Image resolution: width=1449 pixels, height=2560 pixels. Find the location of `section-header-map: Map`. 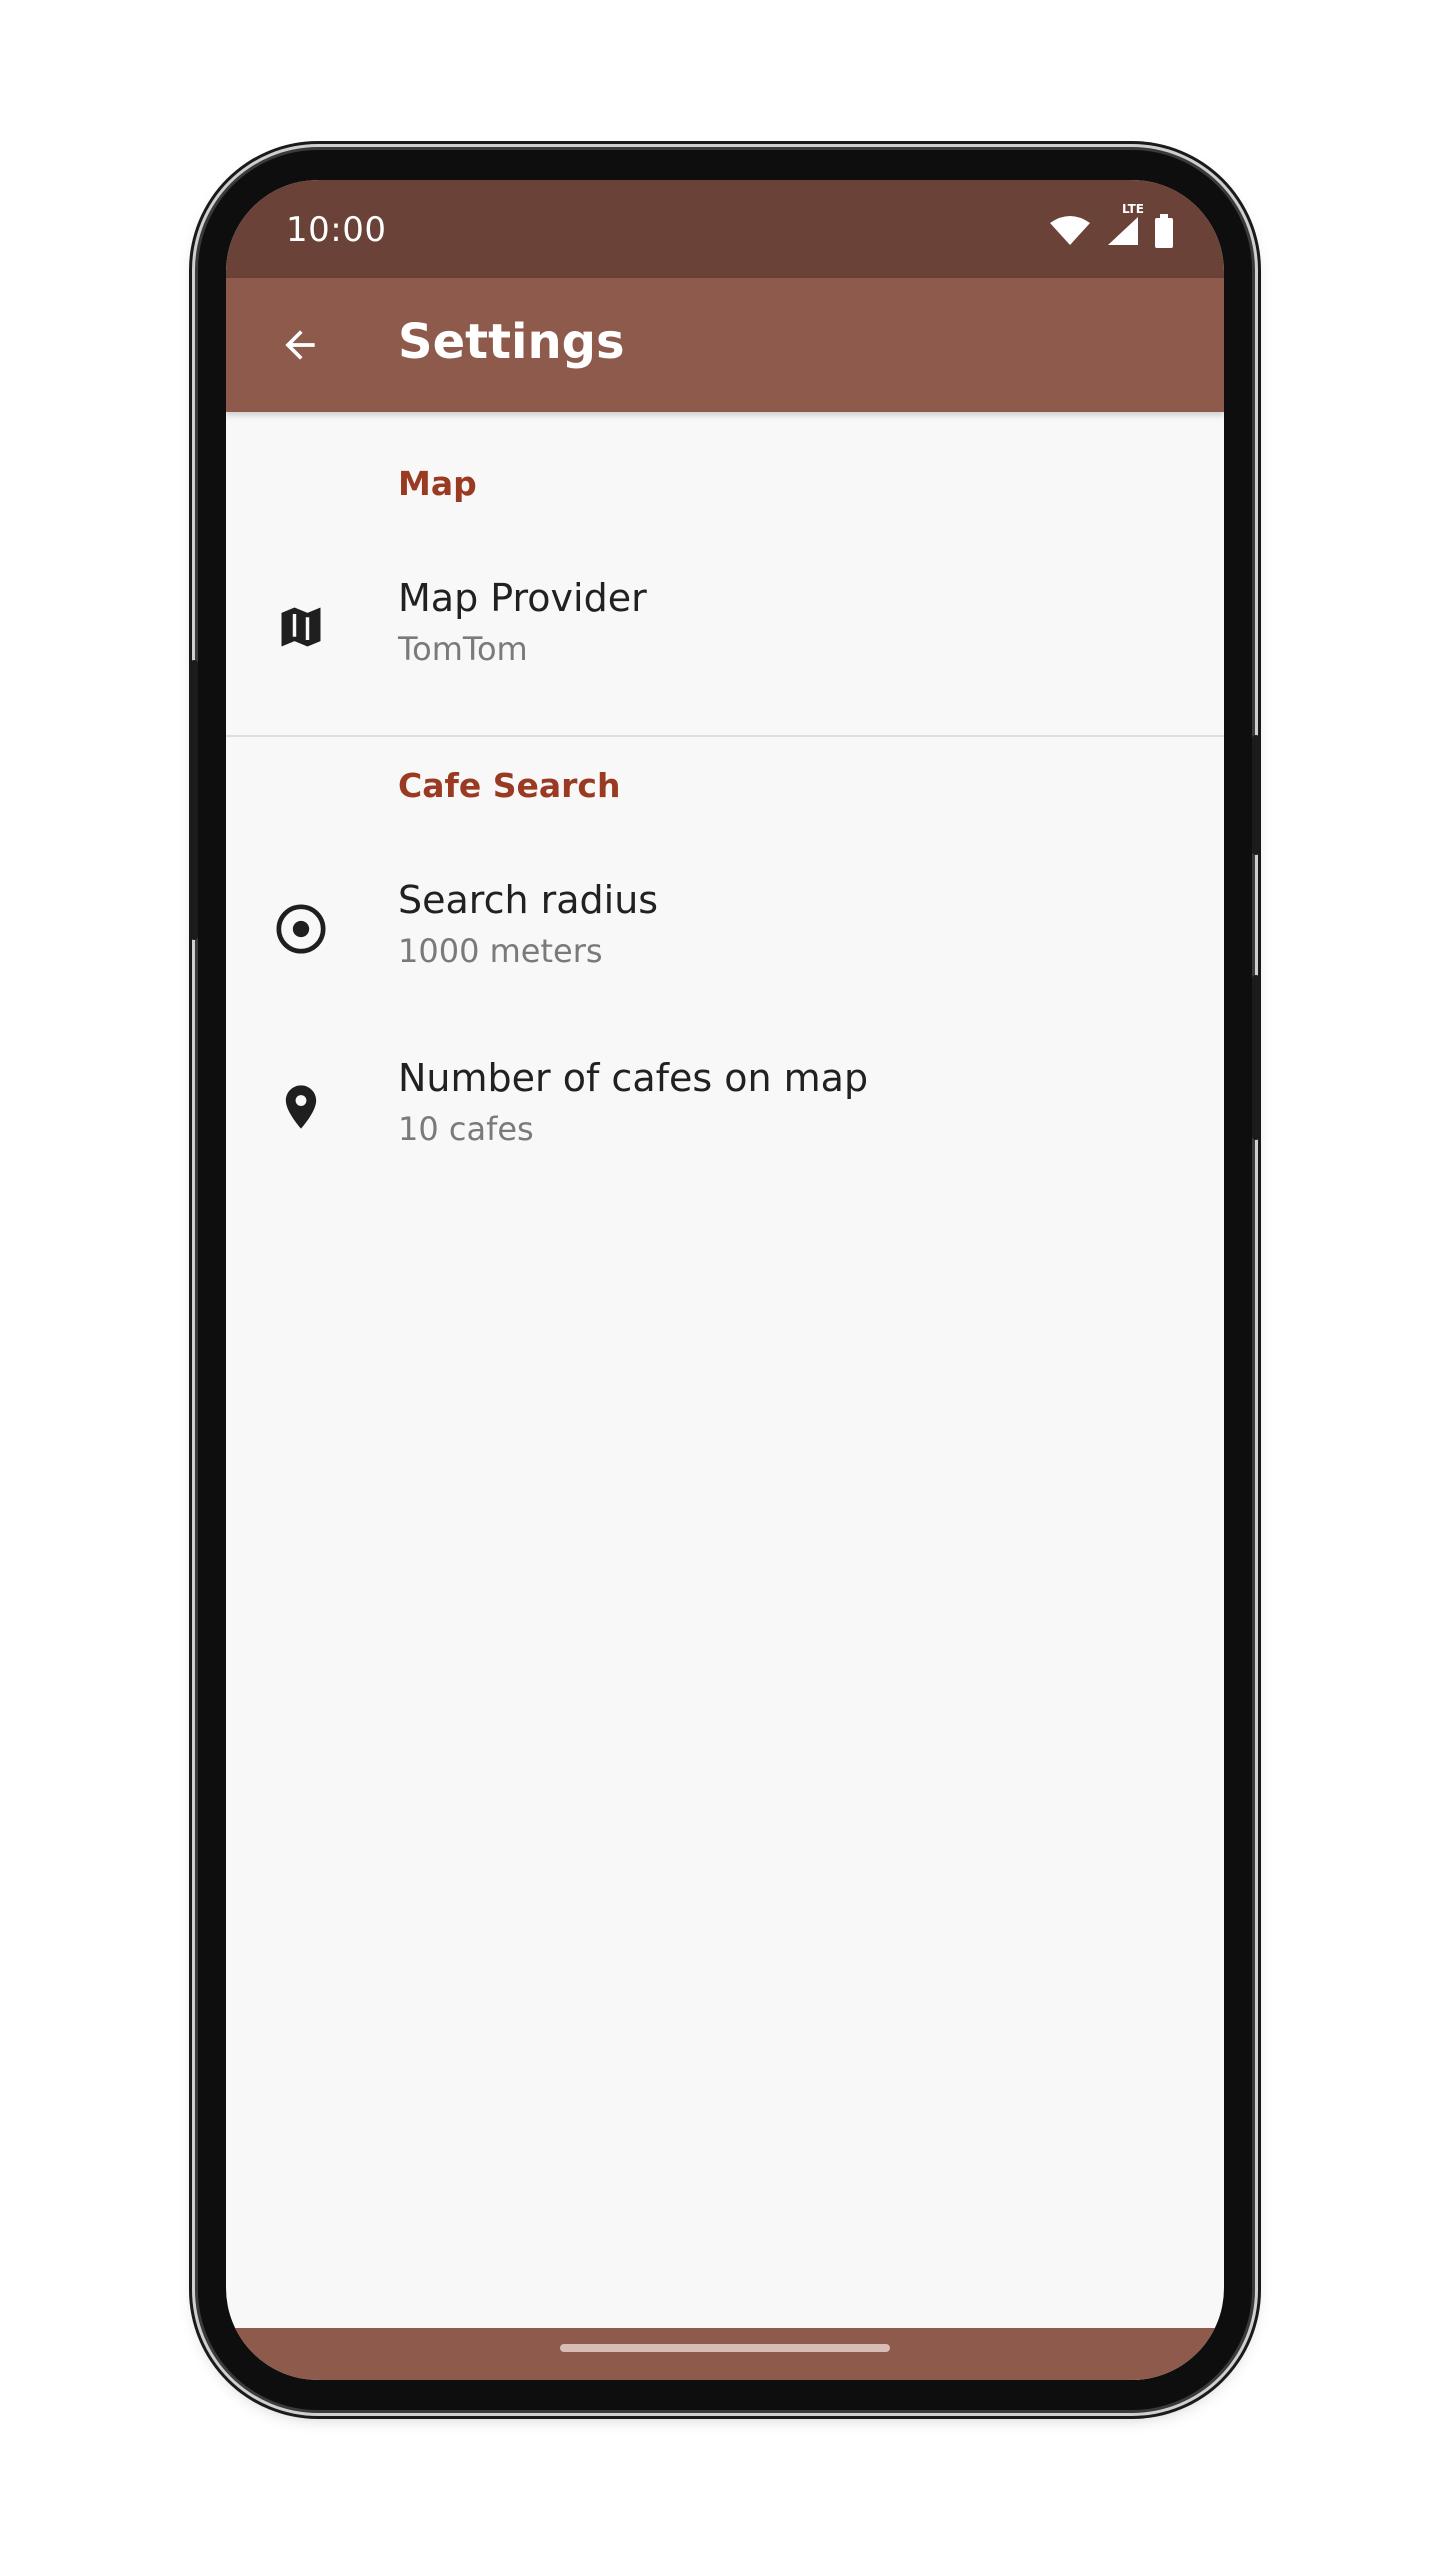

section-header-map: Map is located at coordinates (437, 483).